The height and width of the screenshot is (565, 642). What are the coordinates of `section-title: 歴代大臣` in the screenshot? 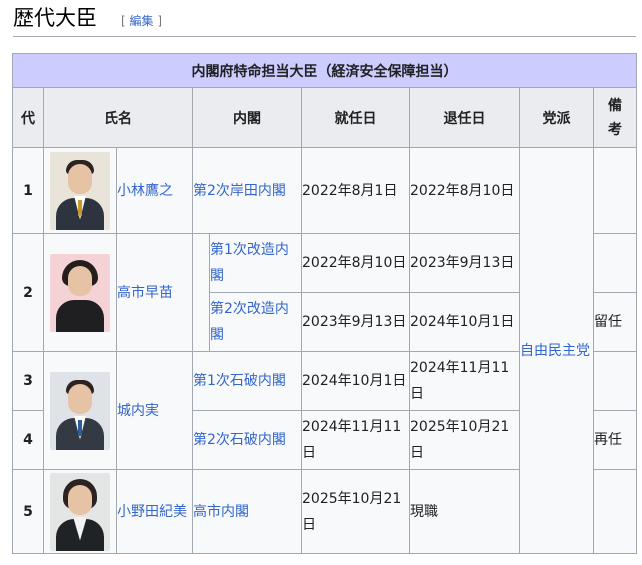 It's located at (55, 18).